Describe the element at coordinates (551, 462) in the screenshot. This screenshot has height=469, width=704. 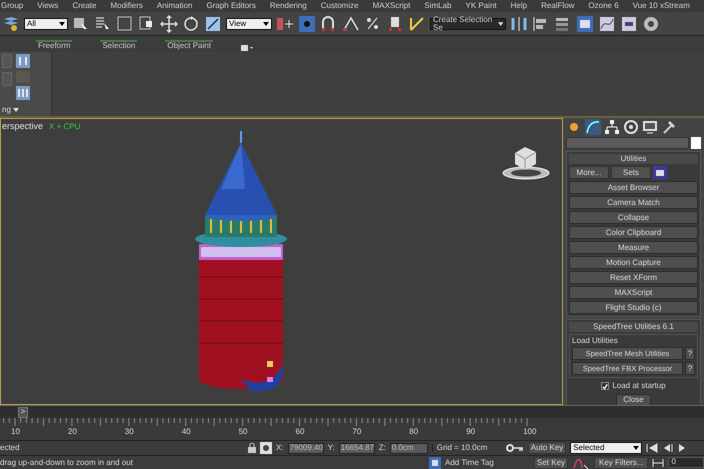
I see `set-key-button: Set Key` at that location.